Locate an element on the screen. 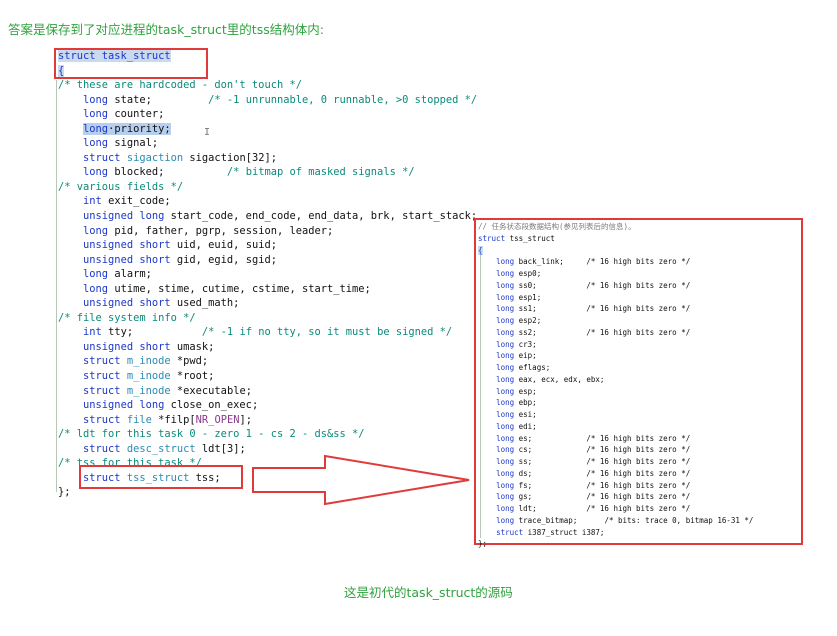  code-token: ldt; is located at coordinates (550, 508).